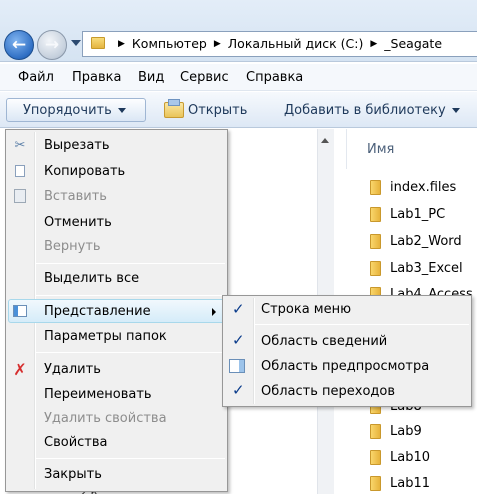  I want to click on file-name: index.files, so click(423, 187).